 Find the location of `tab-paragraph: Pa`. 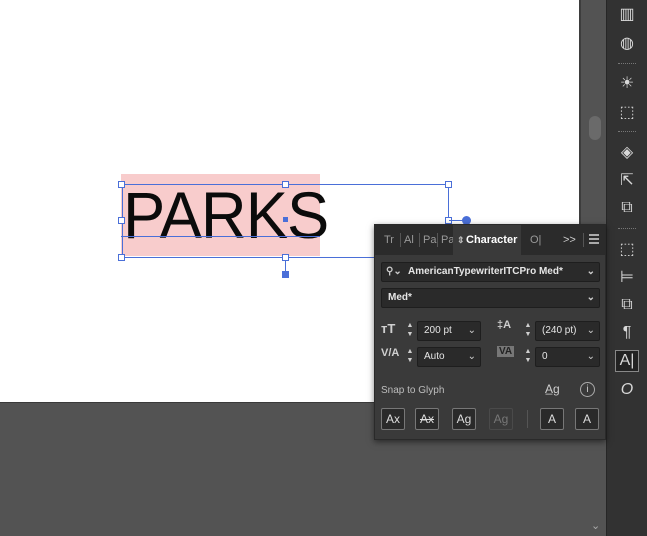

tab-paragraph: Pa is located at coordinates (429, 240).